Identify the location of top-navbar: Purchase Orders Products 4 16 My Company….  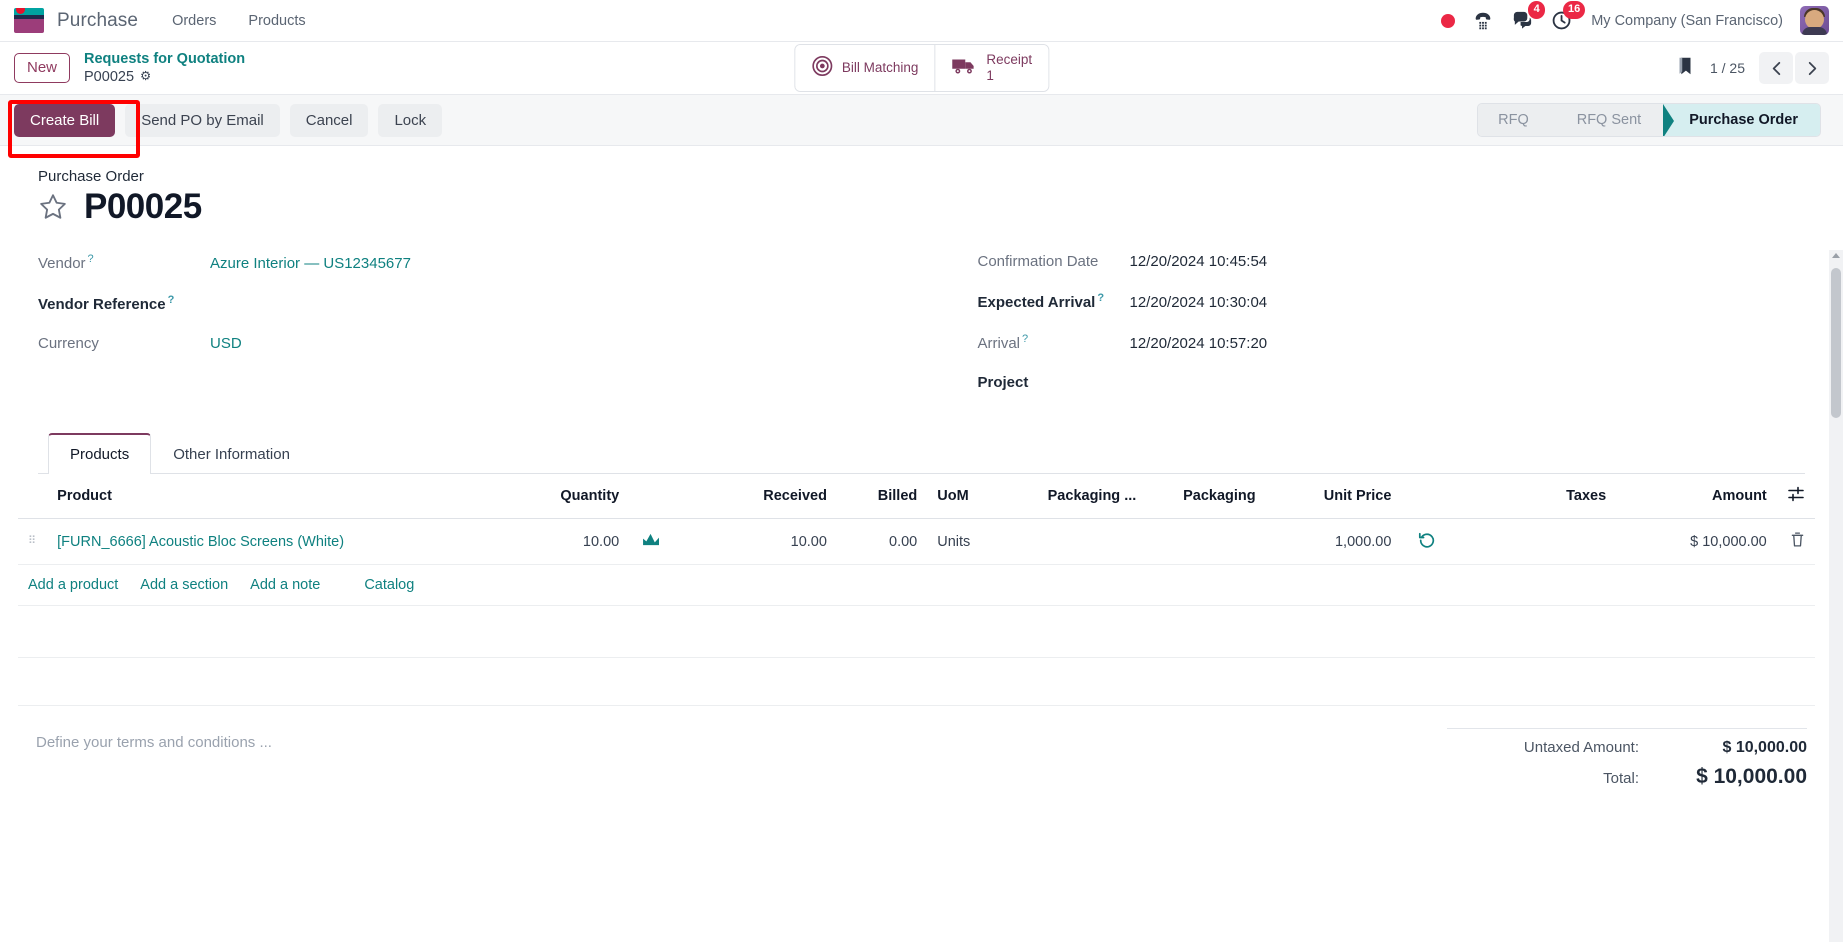
(921, 21).